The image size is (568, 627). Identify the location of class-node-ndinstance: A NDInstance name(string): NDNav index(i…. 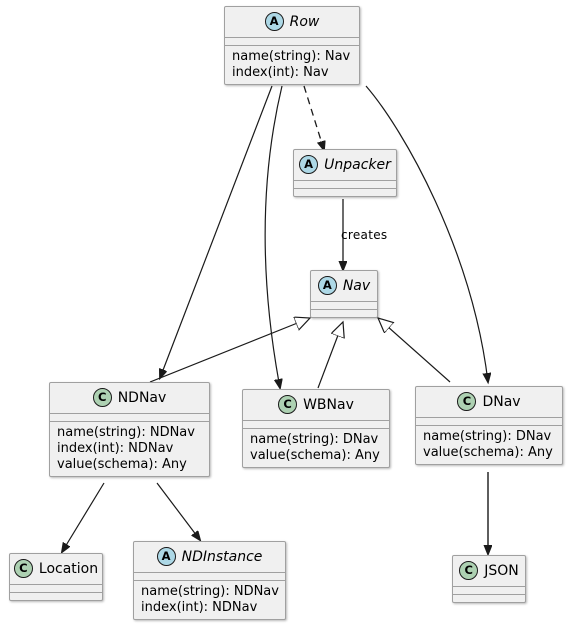
(209, 580).